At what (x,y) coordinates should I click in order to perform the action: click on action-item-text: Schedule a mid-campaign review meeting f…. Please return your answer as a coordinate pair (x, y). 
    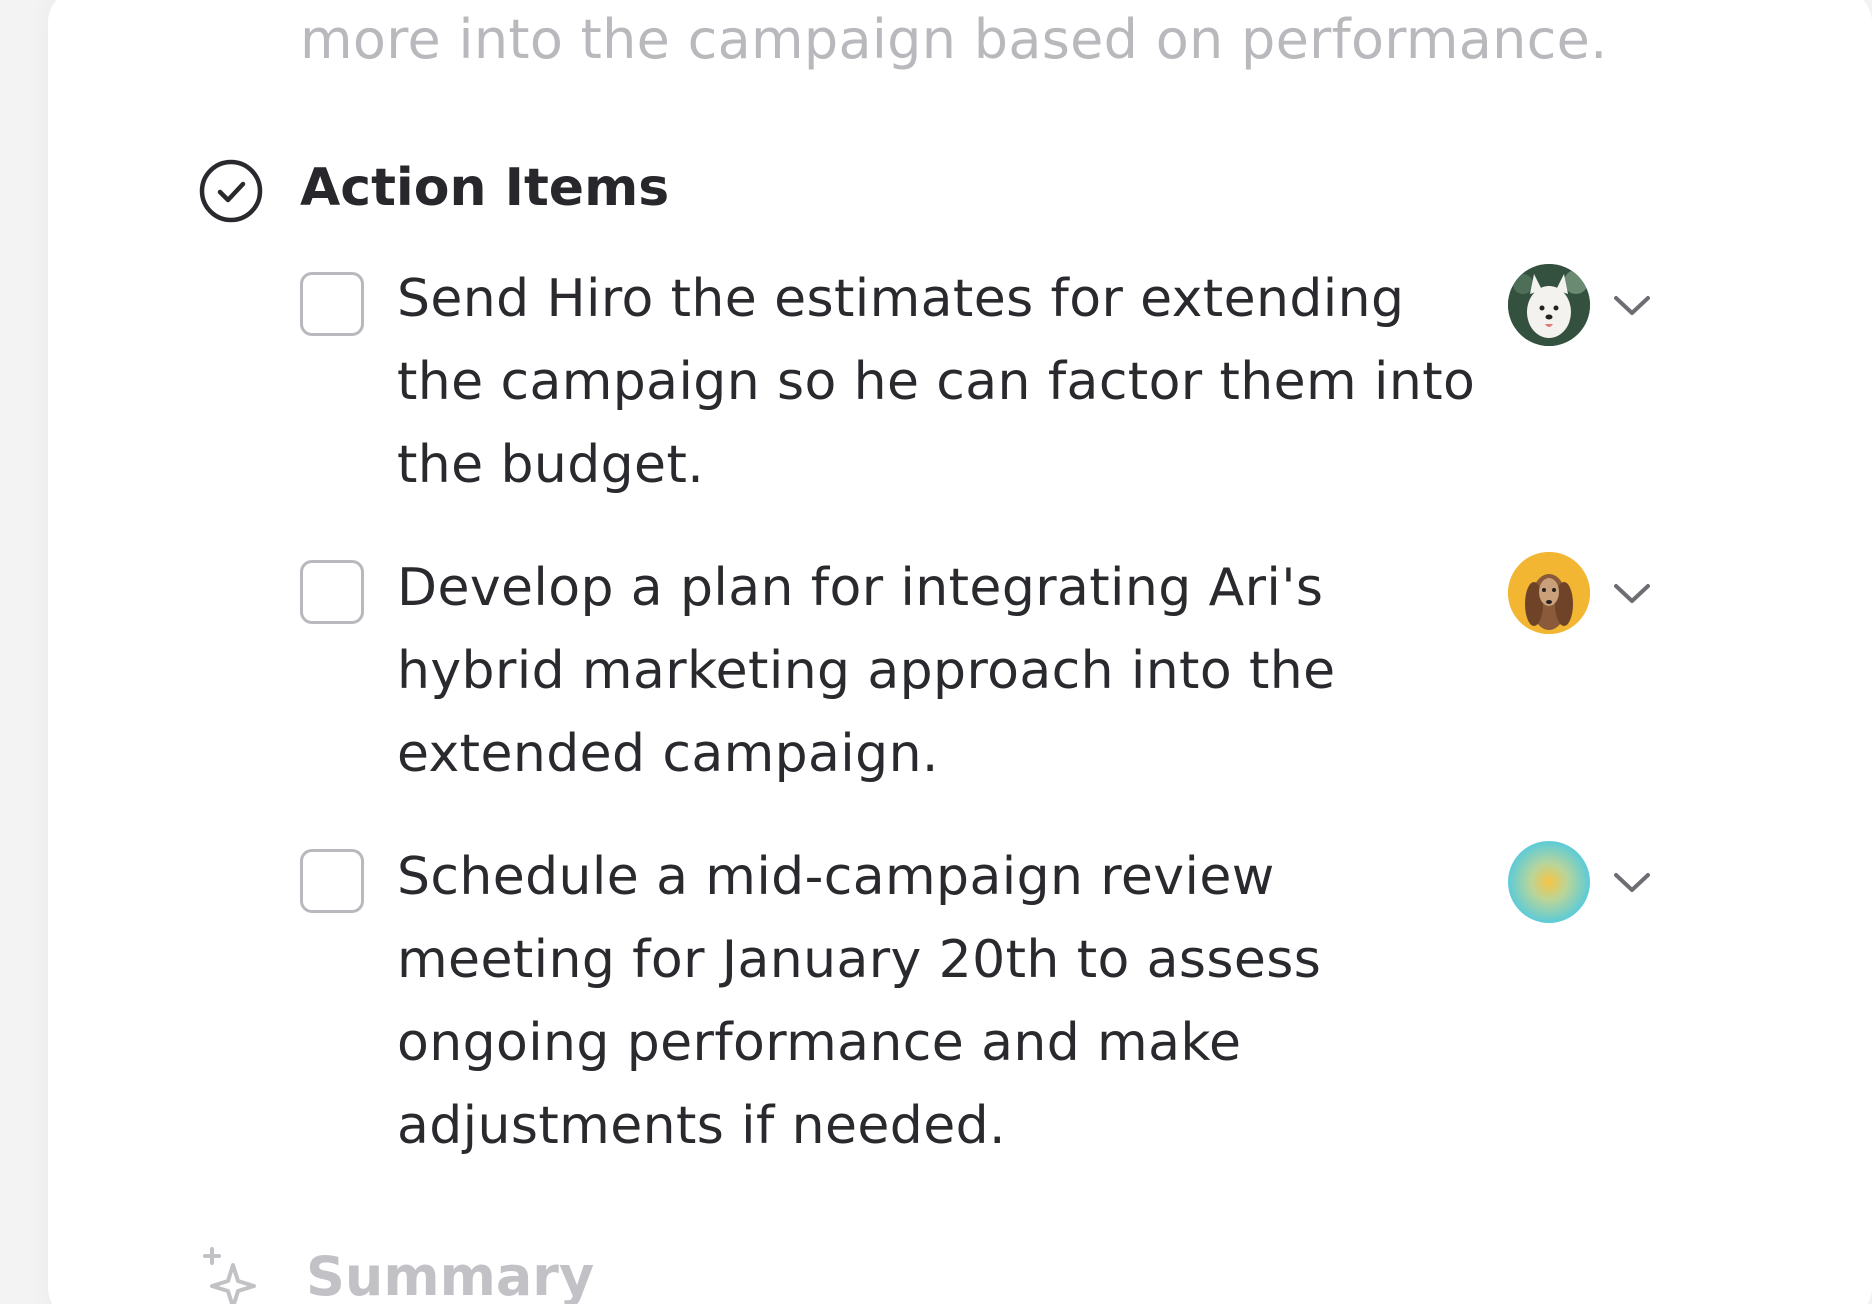
    Looking at the image, I should click on (859, 1001).